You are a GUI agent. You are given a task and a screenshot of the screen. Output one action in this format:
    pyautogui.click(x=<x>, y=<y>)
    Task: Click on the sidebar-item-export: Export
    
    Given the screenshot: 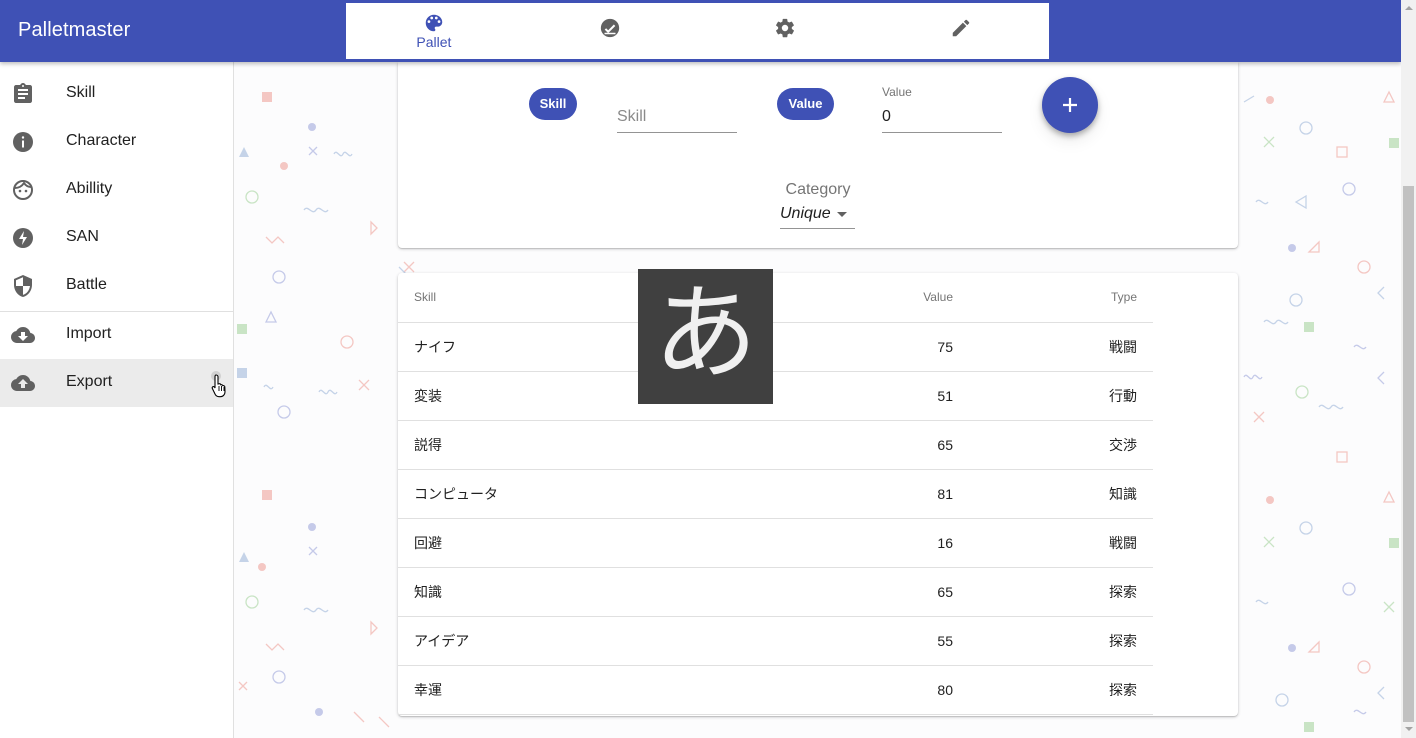 What is the action you would take?
    pyautogui.click(x=116, y=383)
    